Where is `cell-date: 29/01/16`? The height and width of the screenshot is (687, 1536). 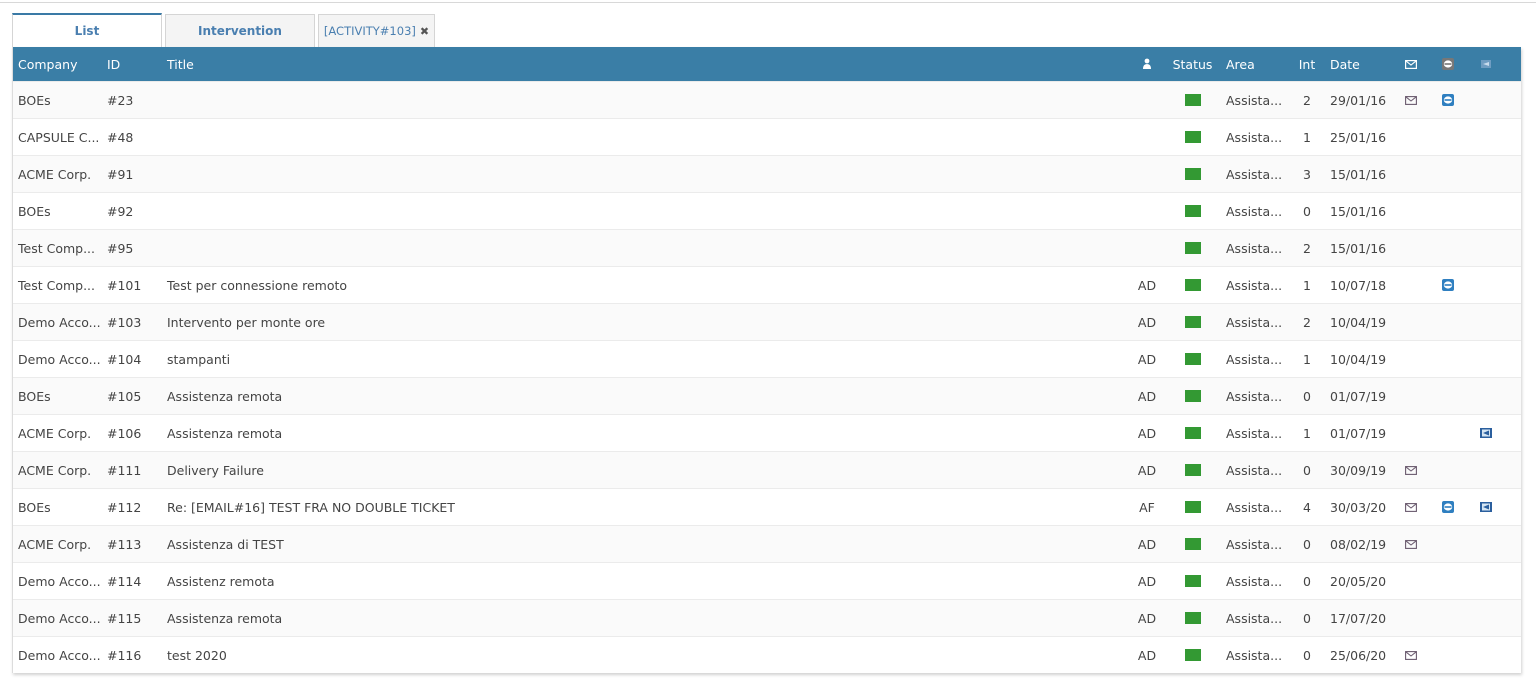 cell-date: 29/01/16 is located at coordinates (1358, 100).